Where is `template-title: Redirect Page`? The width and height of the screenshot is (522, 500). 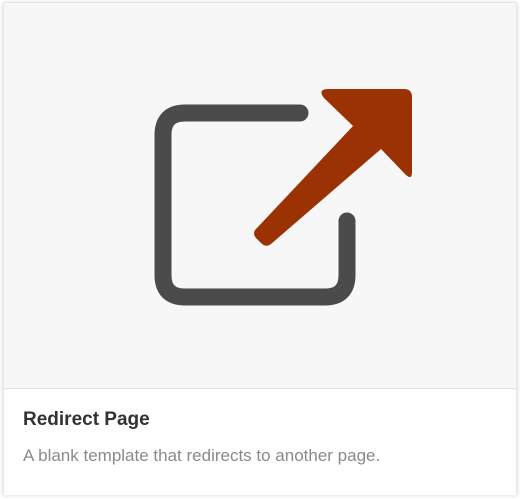 template-title: Redirect Page is located at coordinates (86, 419).